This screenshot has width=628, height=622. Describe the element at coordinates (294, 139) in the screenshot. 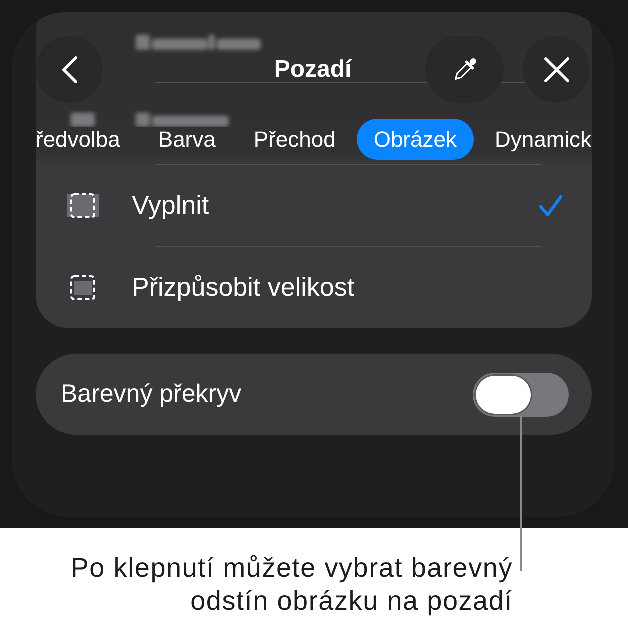

I see `tab: Přechod` at that location.